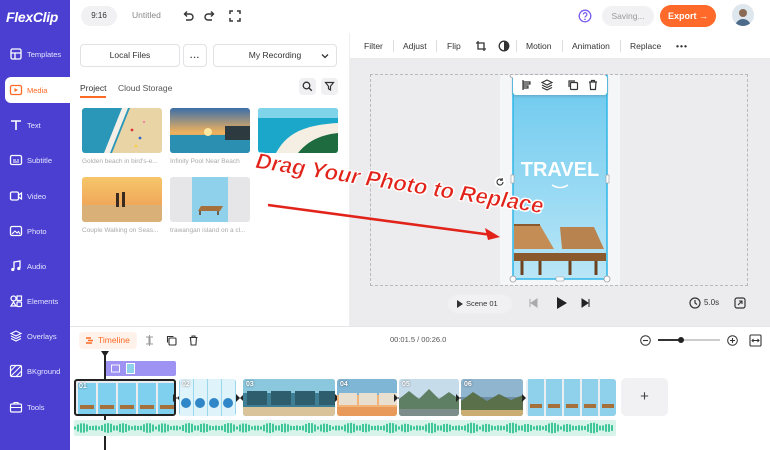 The image size is (770, 450). I want to click on previous-scene-icon, so click(533, 303).